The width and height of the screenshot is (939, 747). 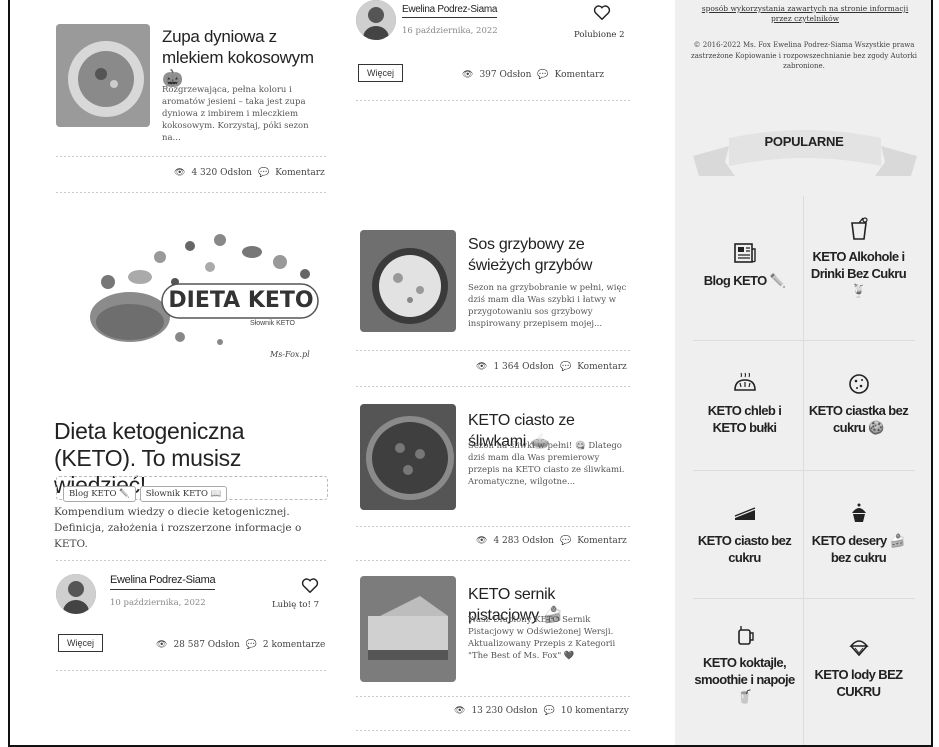 I want to click on category-keto-lody: KETO lody BEZ CUKRU, so click(x=858, y=667).